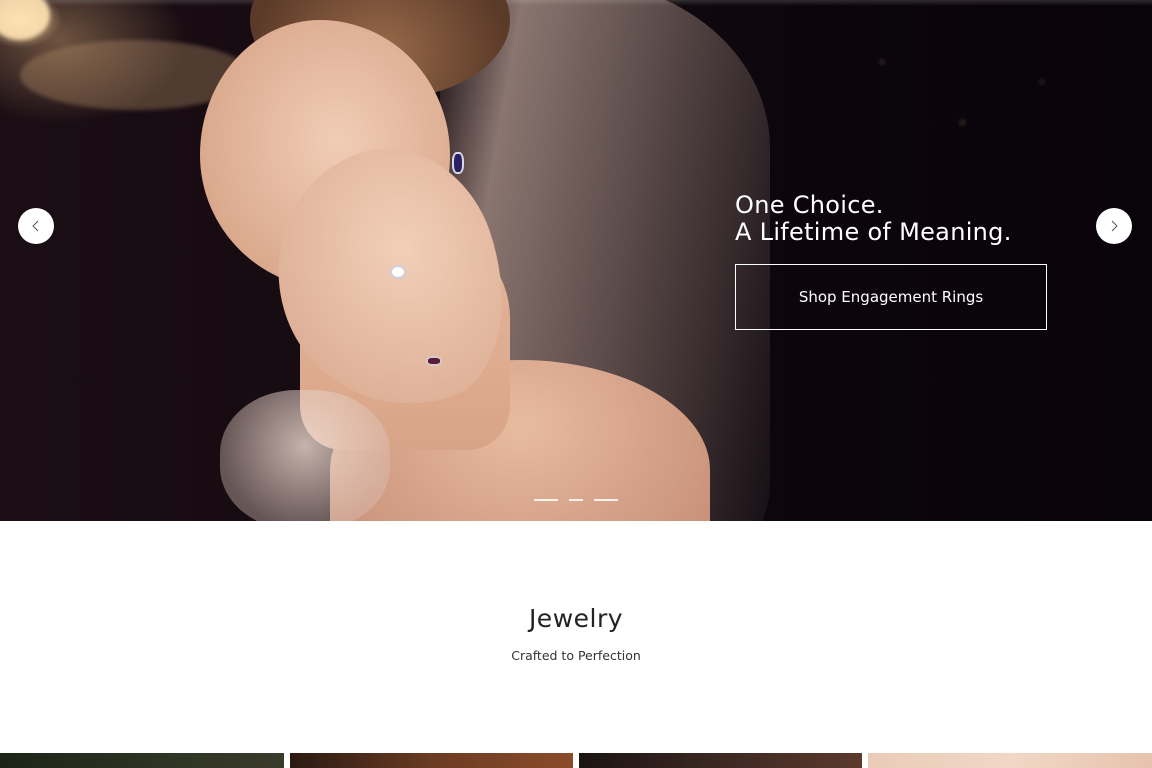  I want to click on carousel-dot-active-bar, so click(576, 500).